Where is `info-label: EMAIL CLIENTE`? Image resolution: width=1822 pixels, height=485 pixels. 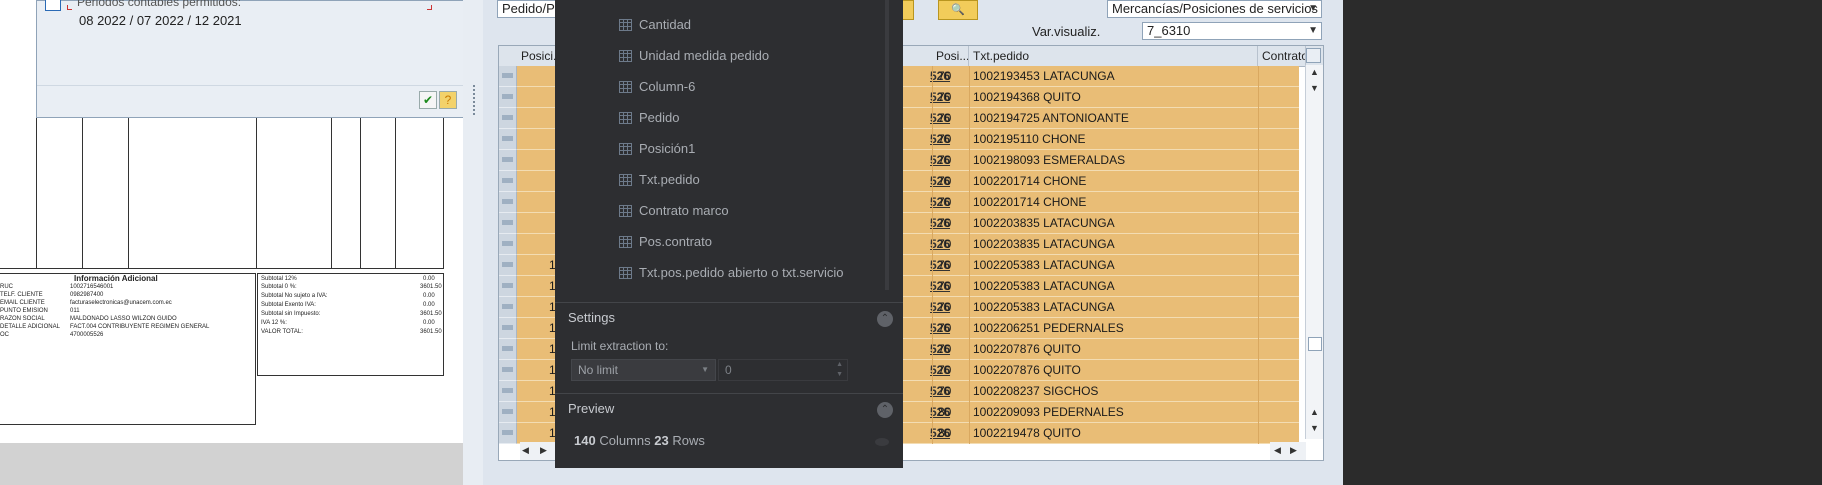
info-label: EMAIL CLIENTE is located at coordinates (22, 303).